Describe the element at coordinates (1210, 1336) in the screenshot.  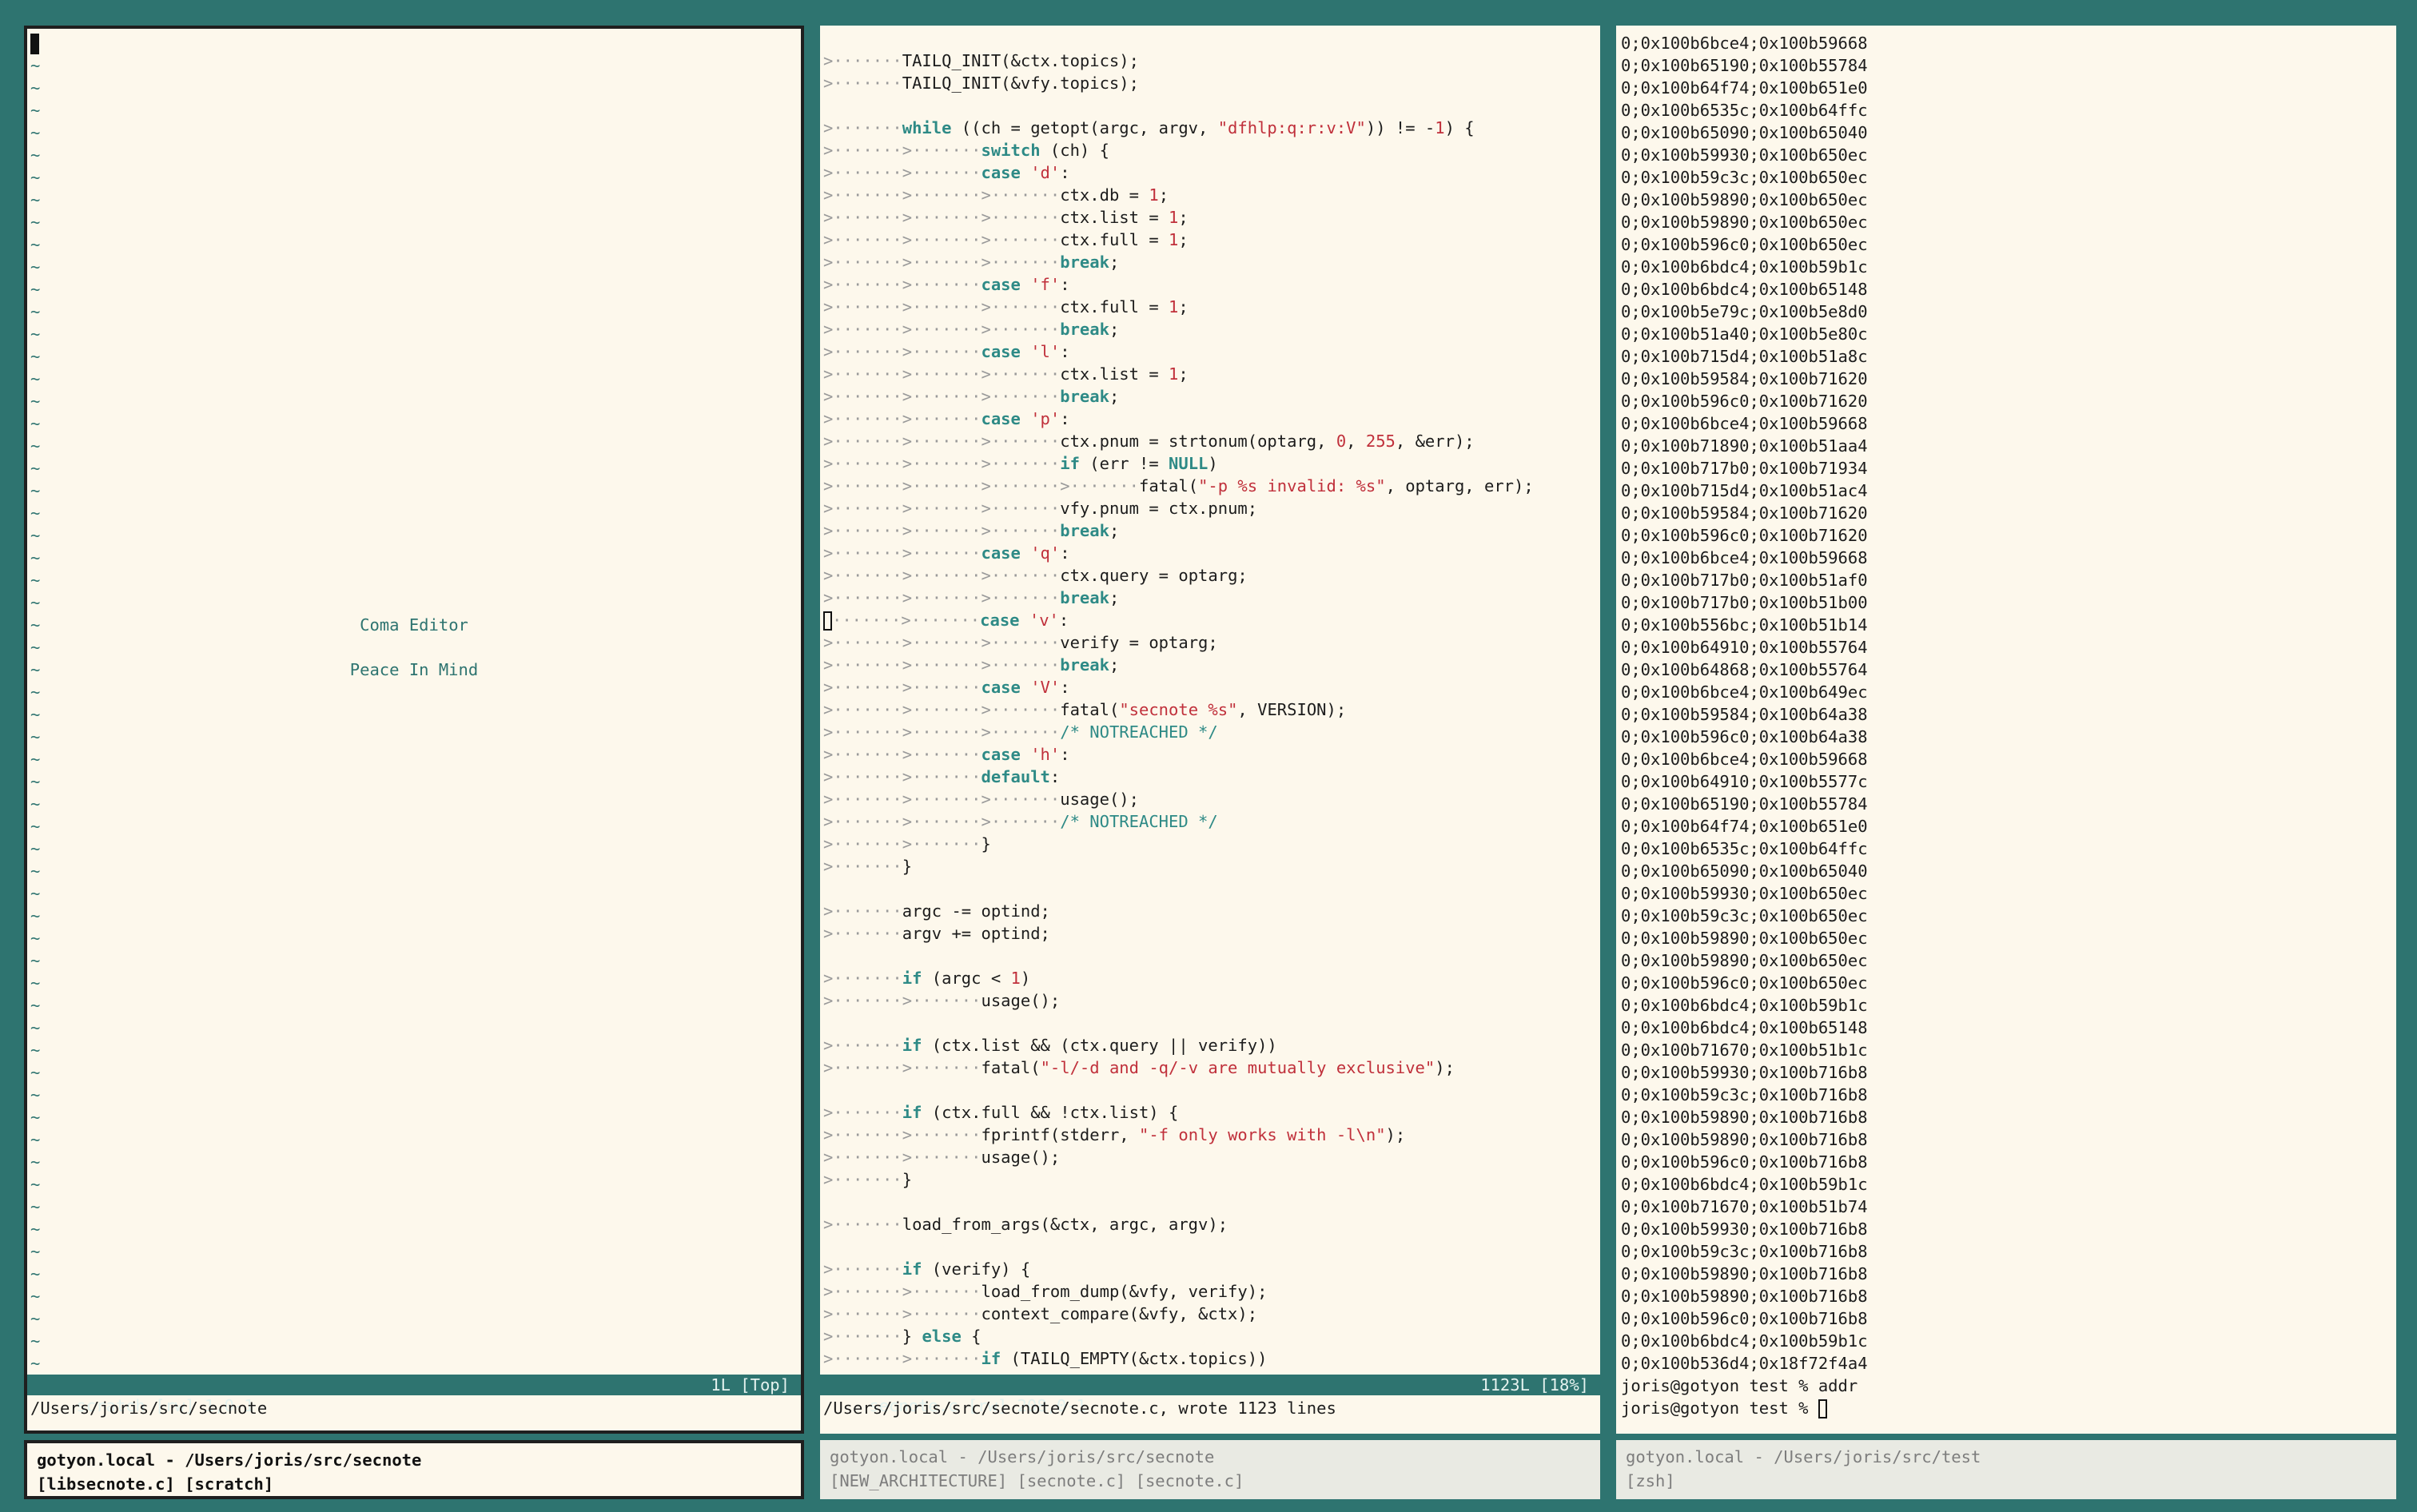
I see `code-line: >·······} else {` at that location.